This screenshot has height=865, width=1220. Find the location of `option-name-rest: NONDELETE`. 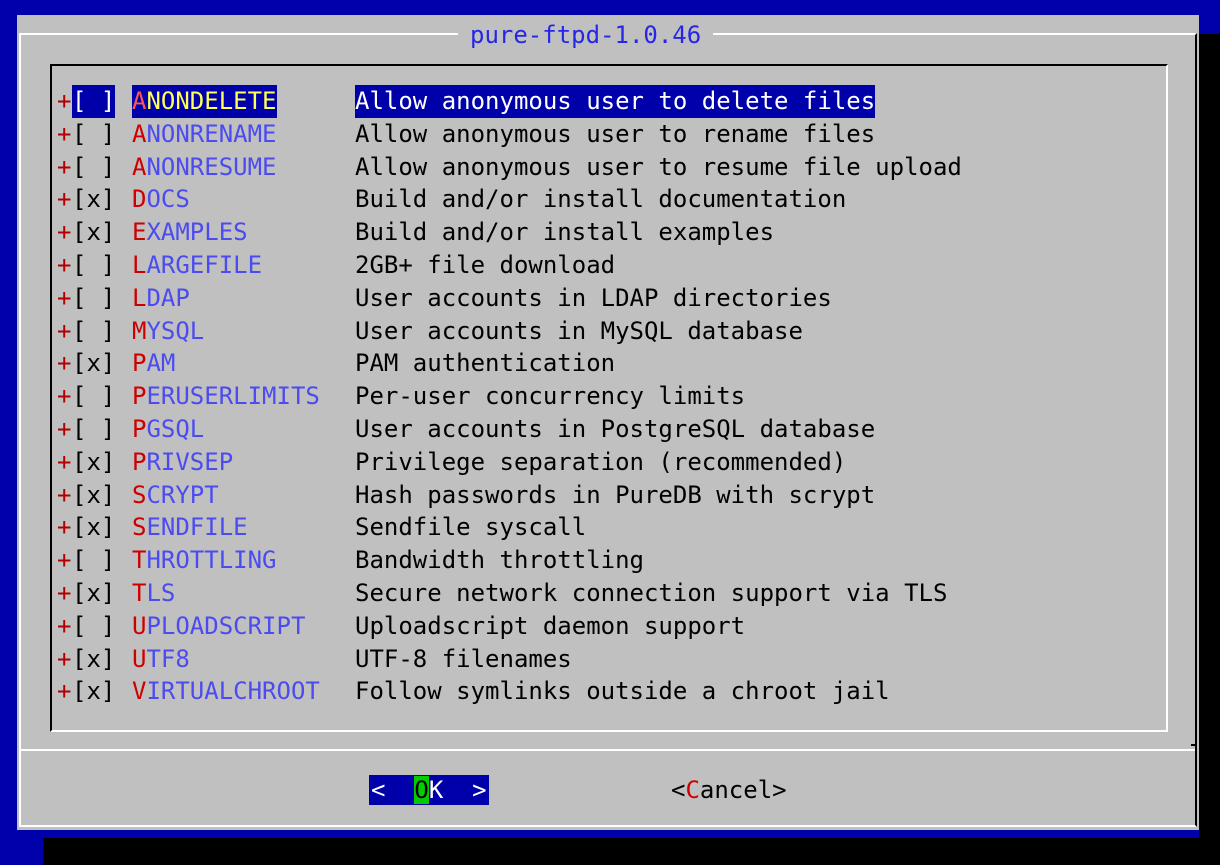

option-name-rest: NONDELETE is located at coordinates (211, 101).